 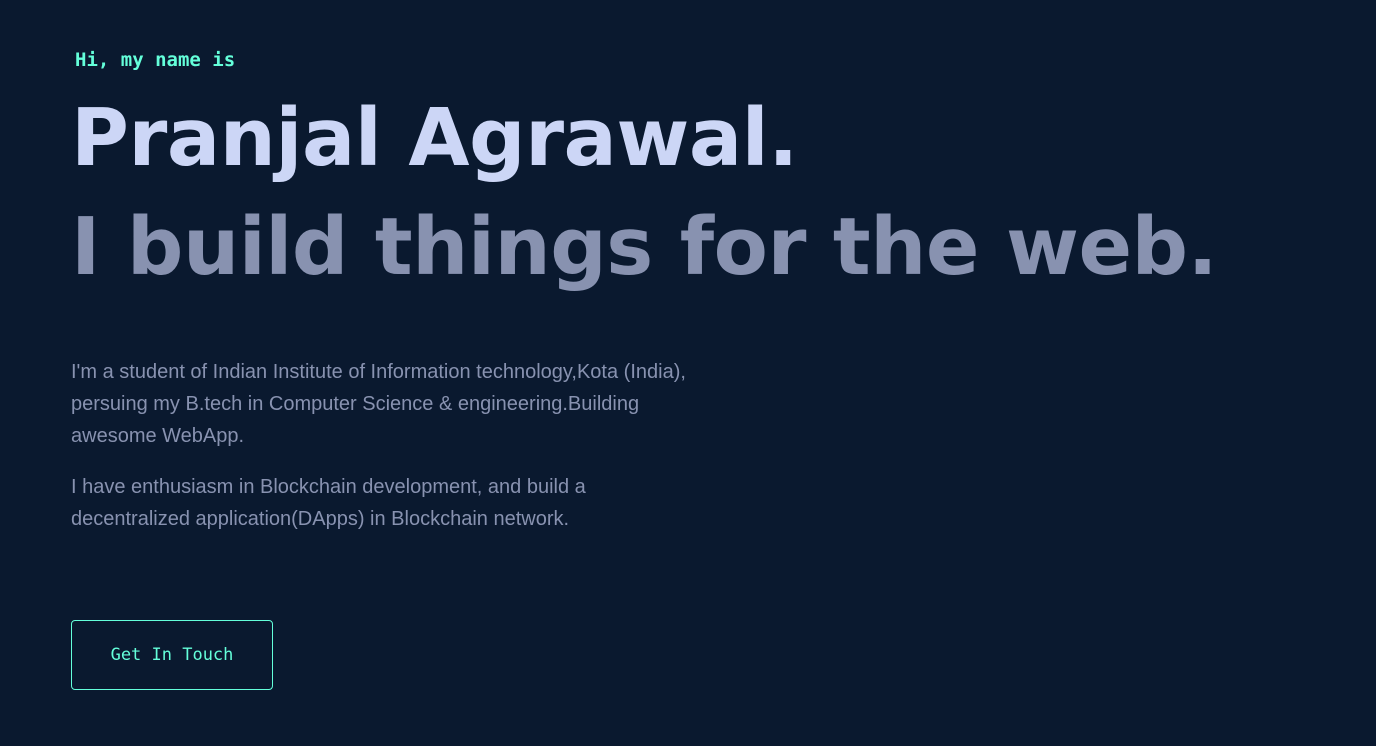 What do you see at coordinates (434, 138) in the screenshot?
I see `name-heading: Pranjal Agrawal.` at bounding box center [434, 138].